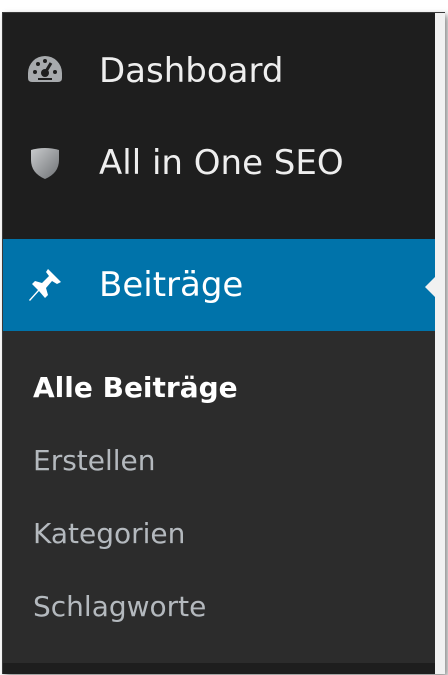 This screenshot has height=675, width=448. Describe the element at coordinates (435, 287) in the screenshot. I see `active-menu-arrow` at that location.